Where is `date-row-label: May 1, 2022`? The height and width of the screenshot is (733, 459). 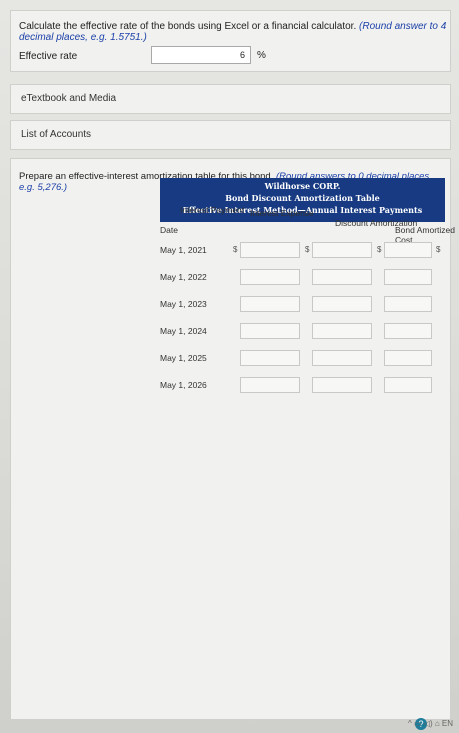
date-row-label: May 1, 2022 is located at coordinates (183, 277).